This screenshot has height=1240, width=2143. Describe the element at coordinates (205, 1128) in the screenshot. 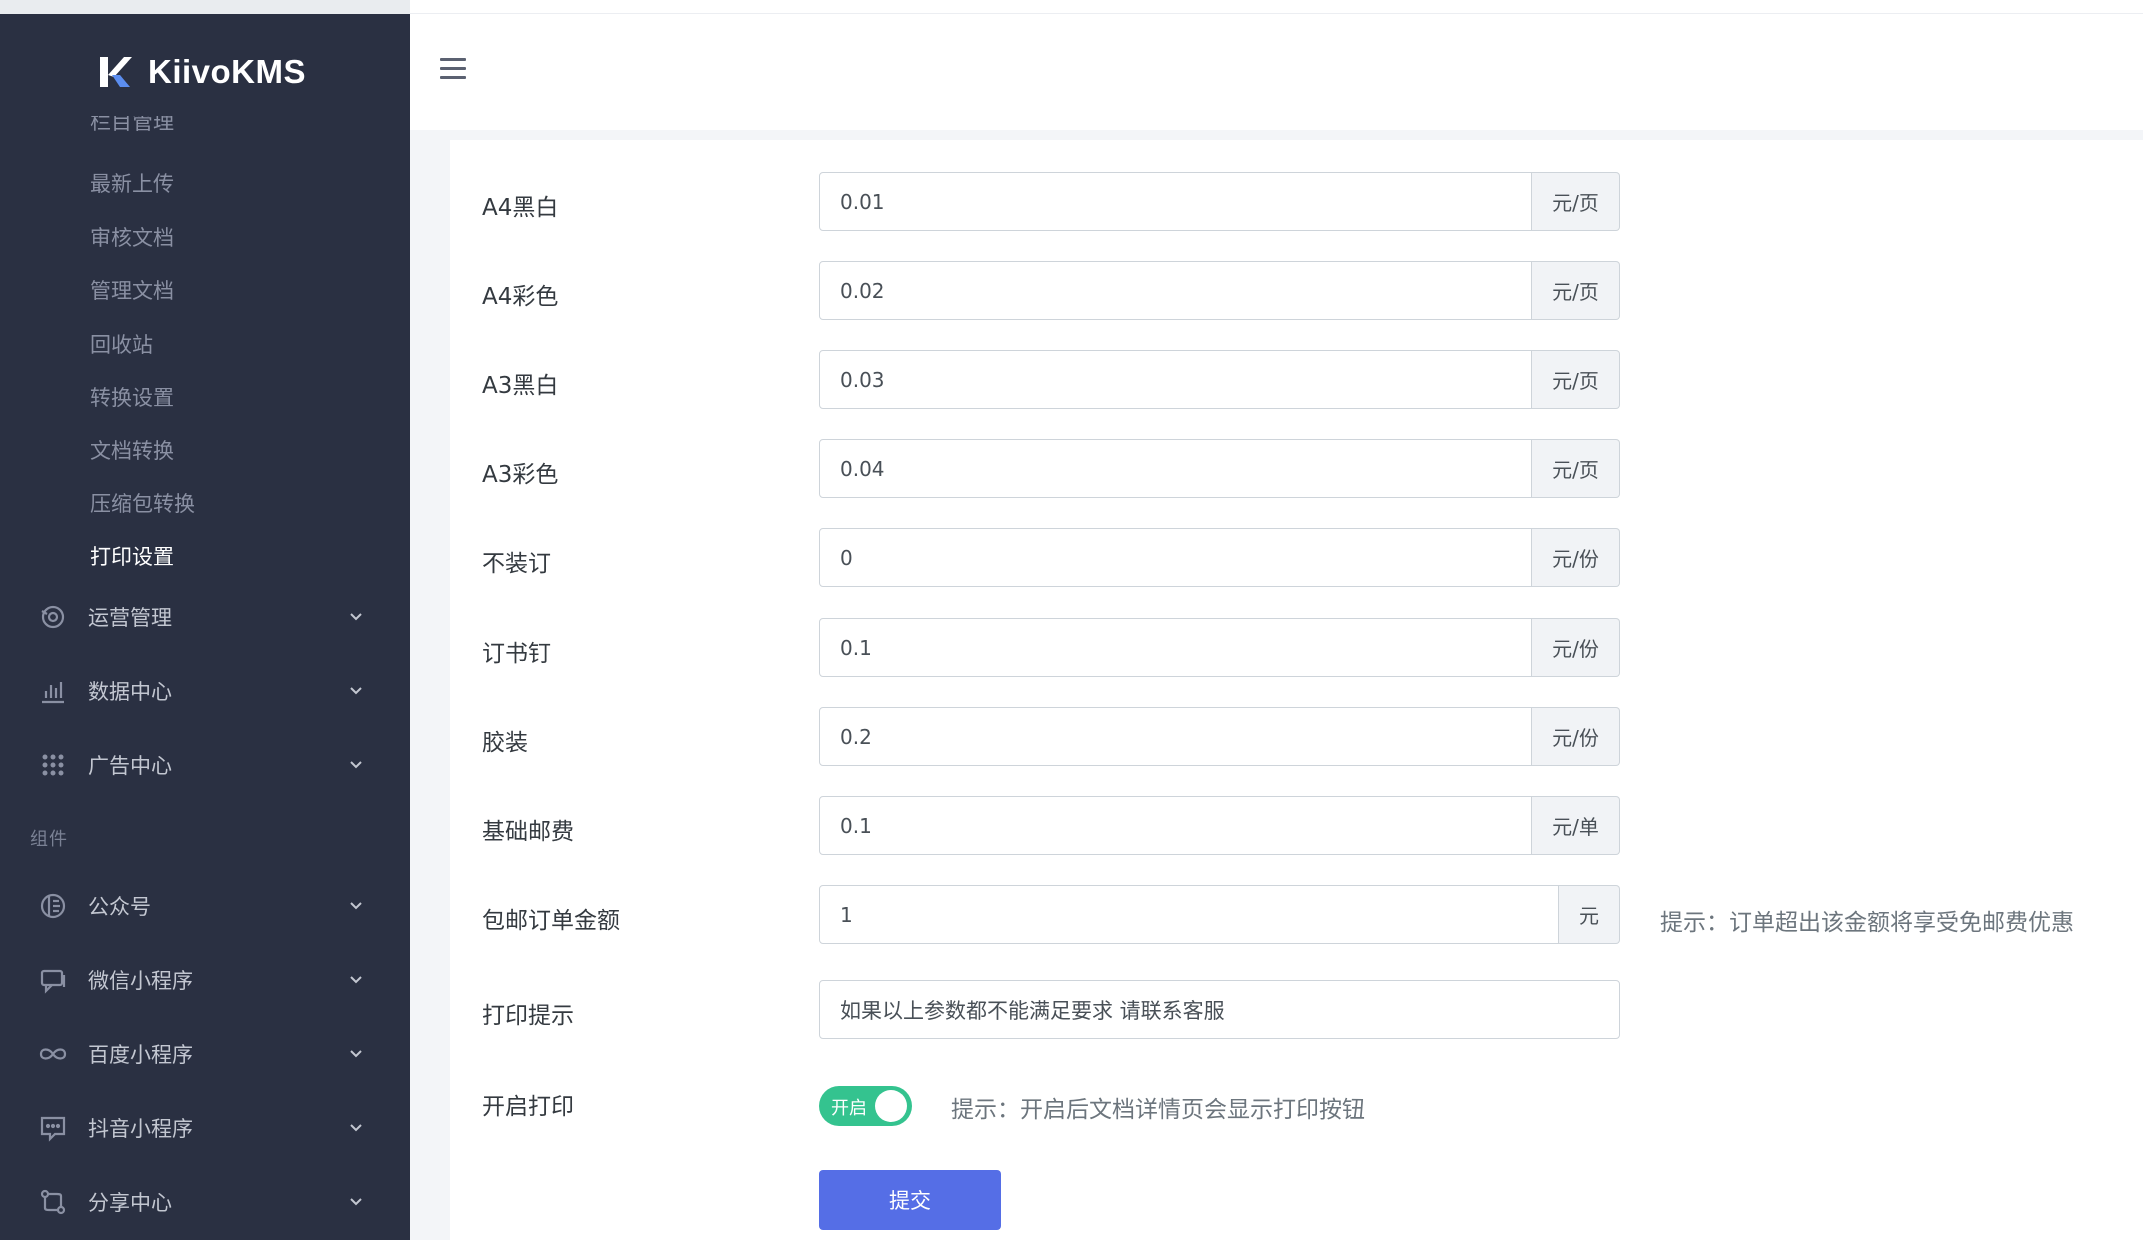

I see `sidebar-item-douyin-miniprogram: 抖音小程序` at that location.